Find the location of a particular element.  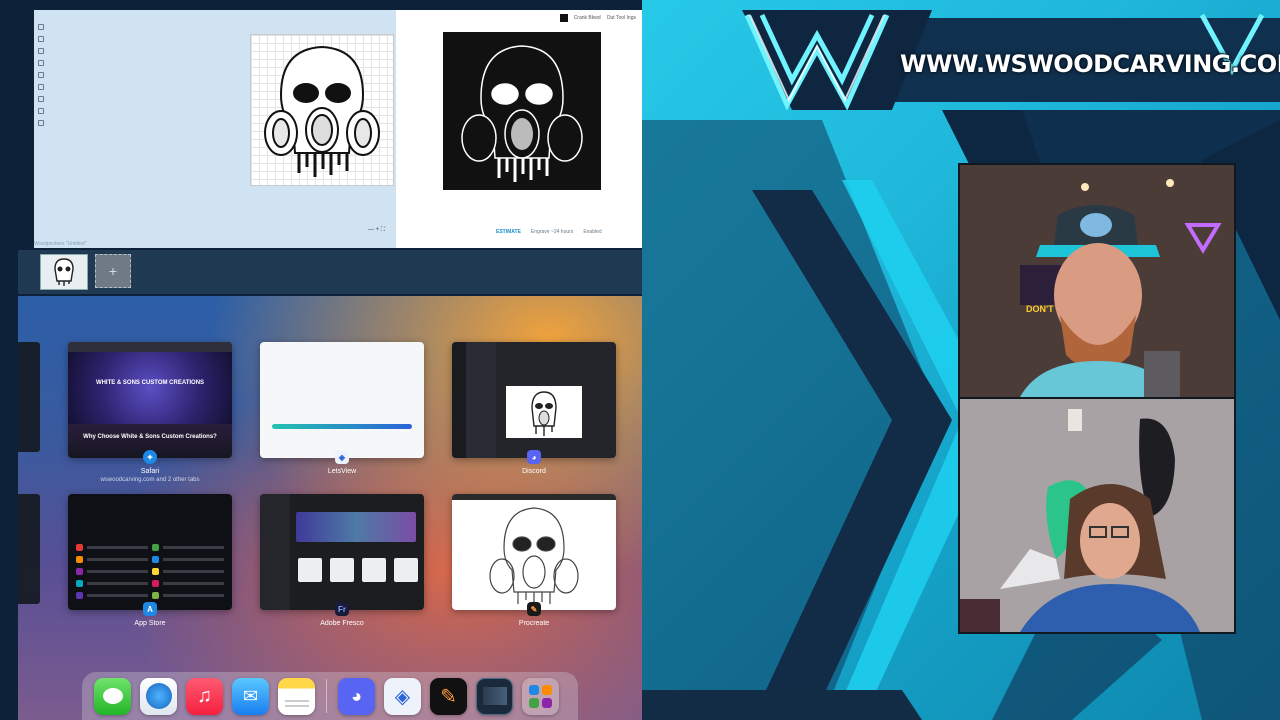

dock-app-discord: ◕ is located at coordinates (356, 696).